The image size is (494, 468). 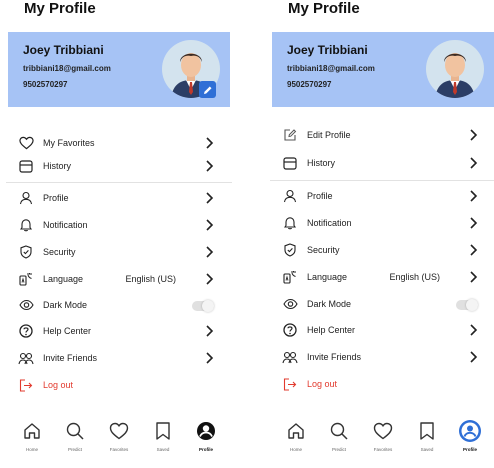 What do you see at coordinates (119, 182) in the screenshot?
I see `divider` at bounding box center [119, 182].